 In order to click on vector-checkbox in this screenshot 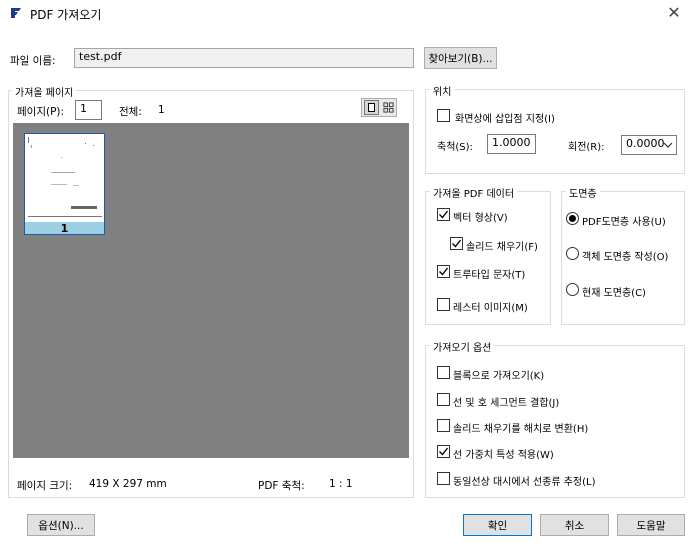, I will do `click(443, 214)`.